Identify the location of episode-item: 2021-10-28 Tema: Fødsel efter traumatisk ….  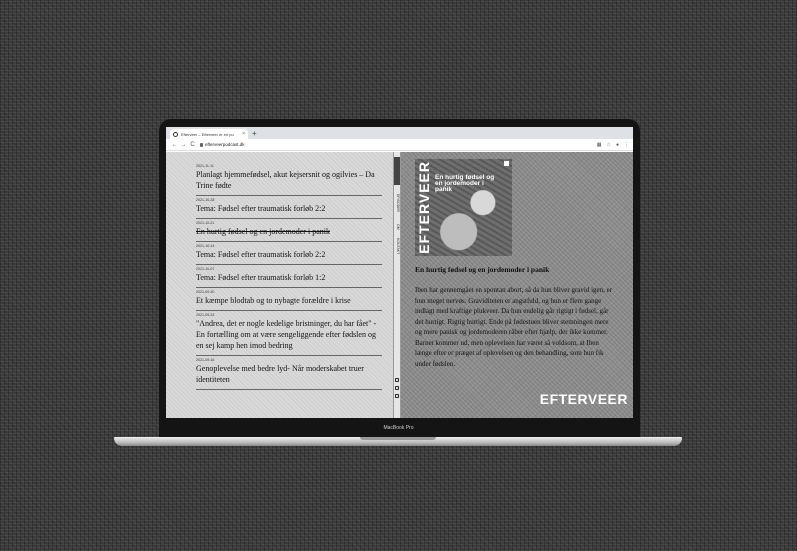
(289, 207).